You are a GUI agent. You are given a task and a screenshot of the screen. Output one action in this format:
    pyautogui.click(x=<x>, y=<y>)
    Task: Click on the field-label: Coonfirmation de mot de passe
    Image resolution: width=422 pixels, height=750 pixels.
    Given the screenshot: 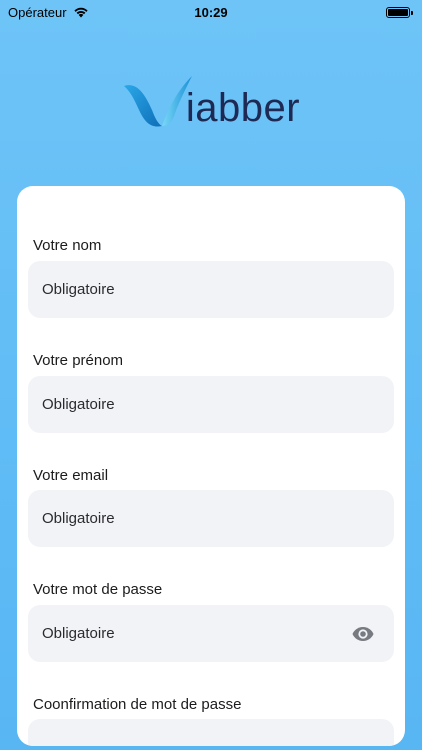 What is the action you would take?
    pyautogui.click(x=137, y=704)
    